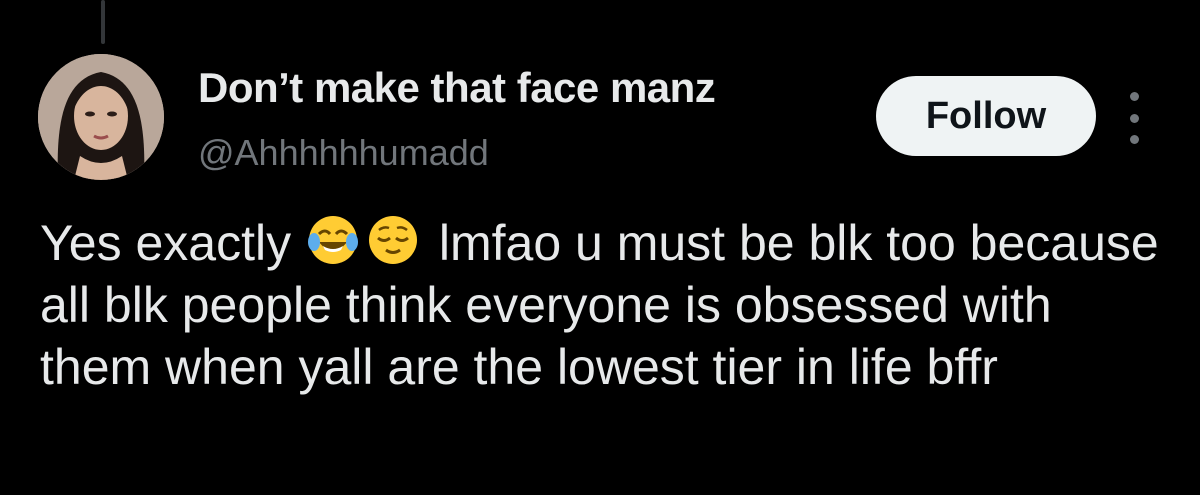 The width and height of the screenshot is (1200, 495). What do you see at coordinates (392, 240) in the screenshot?
I see `relieved-face-icon` at bounding box center [392, 240].